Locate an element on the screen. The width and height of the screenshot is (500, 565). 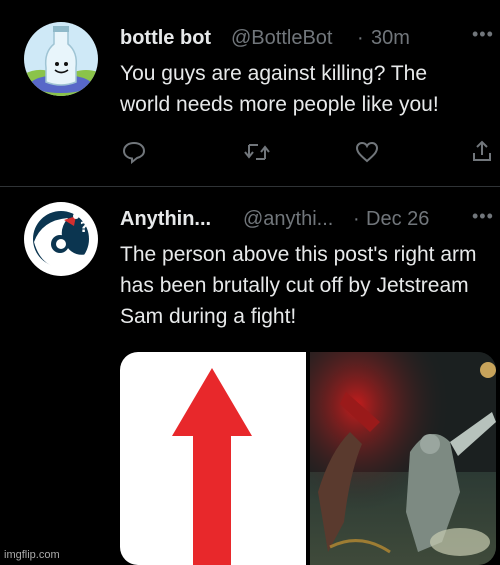
tweet-divider is located at coordinates (250, 186).